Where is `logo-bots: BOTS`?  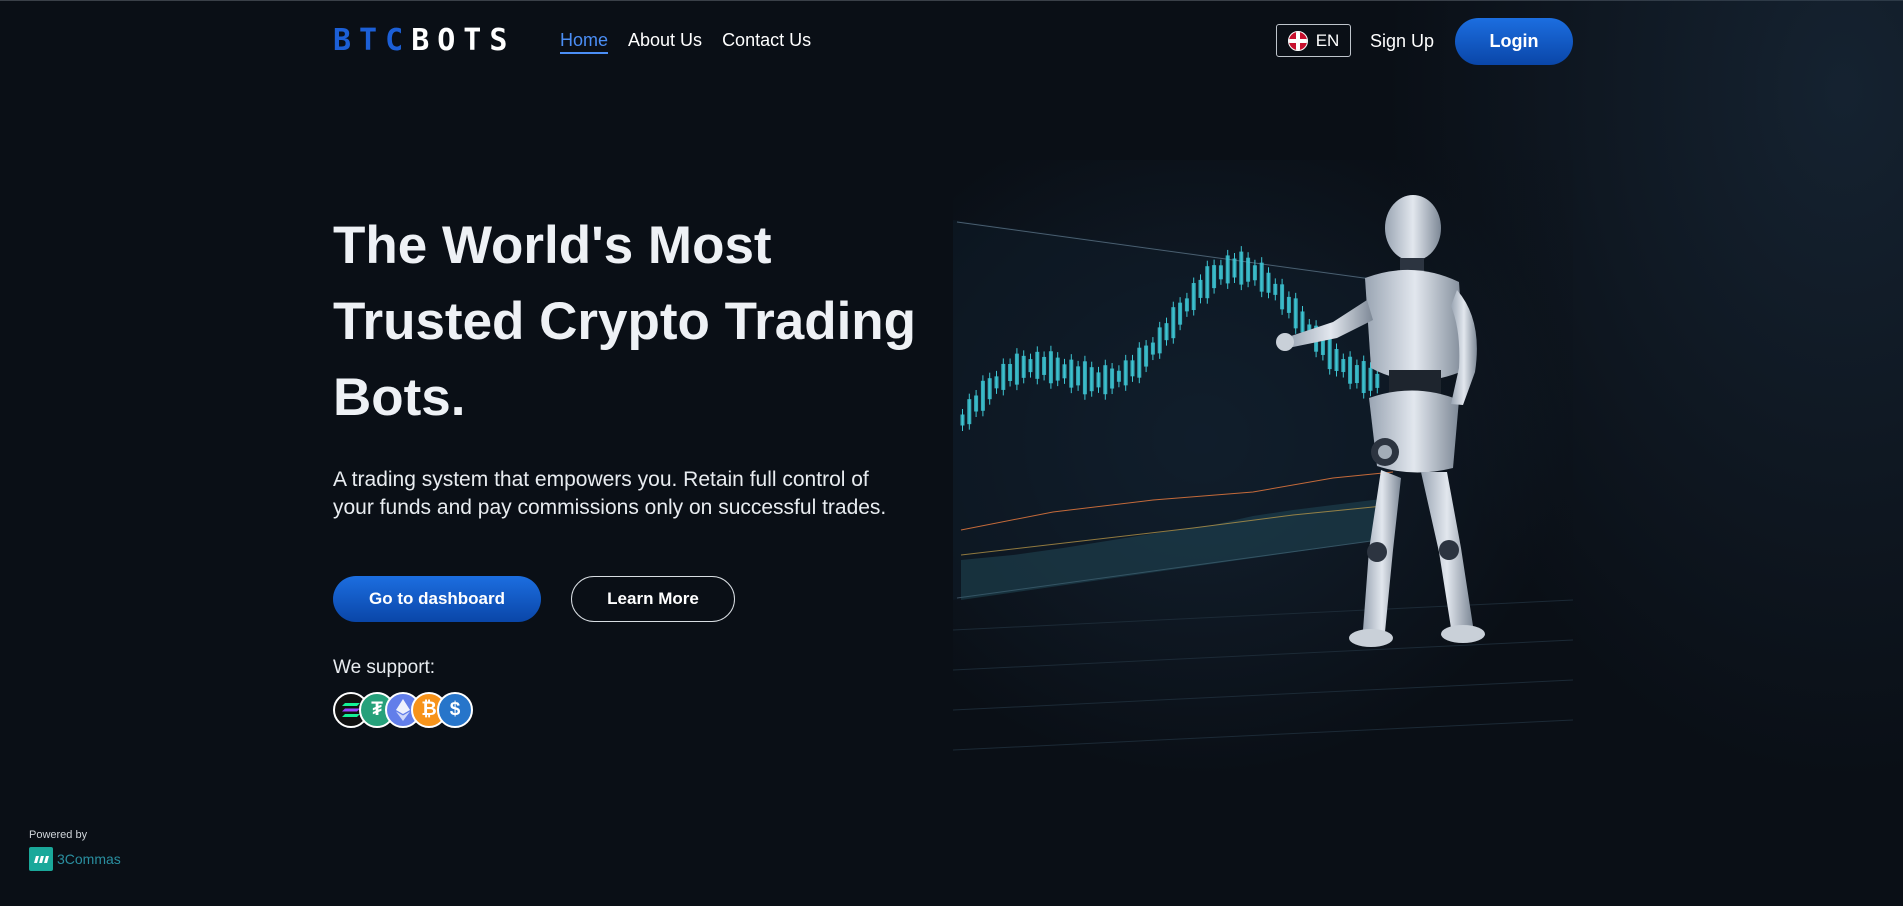 logo-bots: BOTS is located at coordinates (463, 40).